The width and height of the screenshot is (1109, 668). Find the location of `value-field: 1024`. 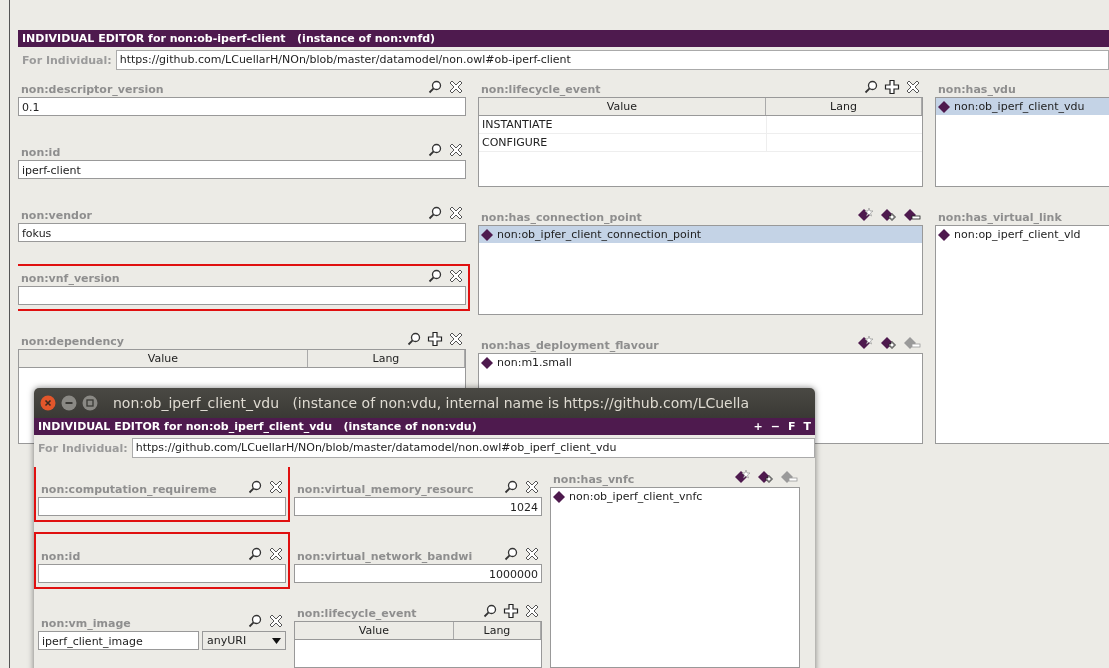

value-field: 1024 is located at coordinates (418, 506).